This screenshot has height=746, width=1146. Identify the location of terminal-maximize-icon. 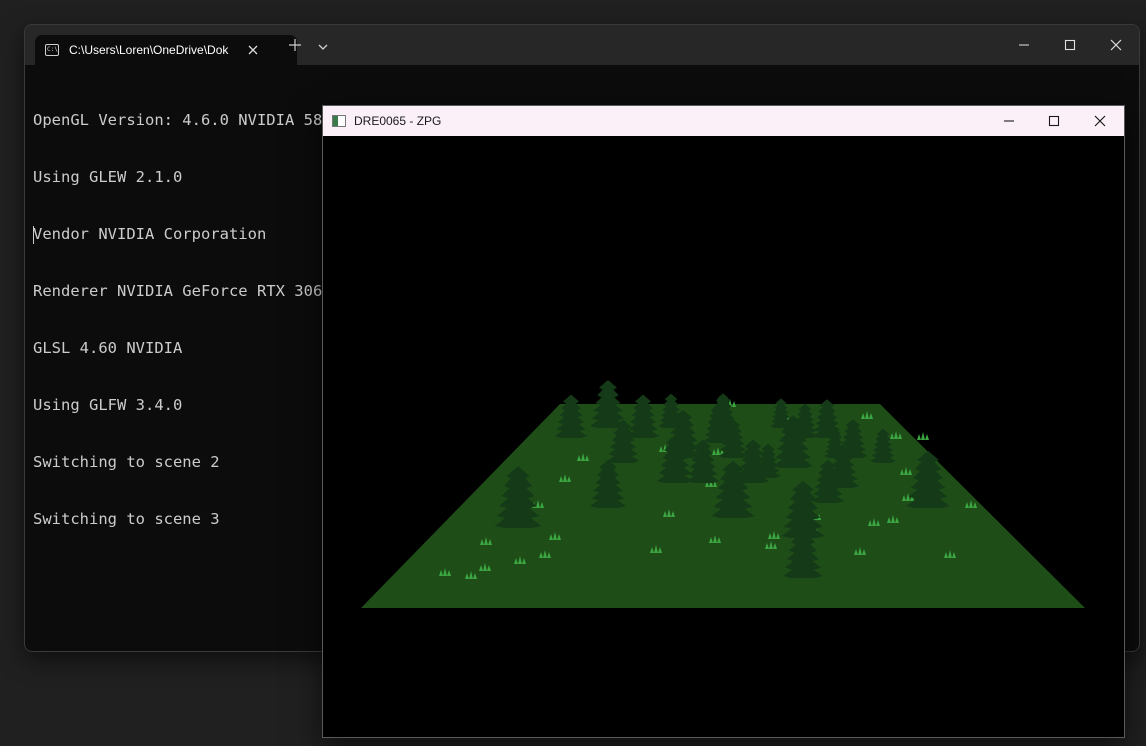
(1070, 45).